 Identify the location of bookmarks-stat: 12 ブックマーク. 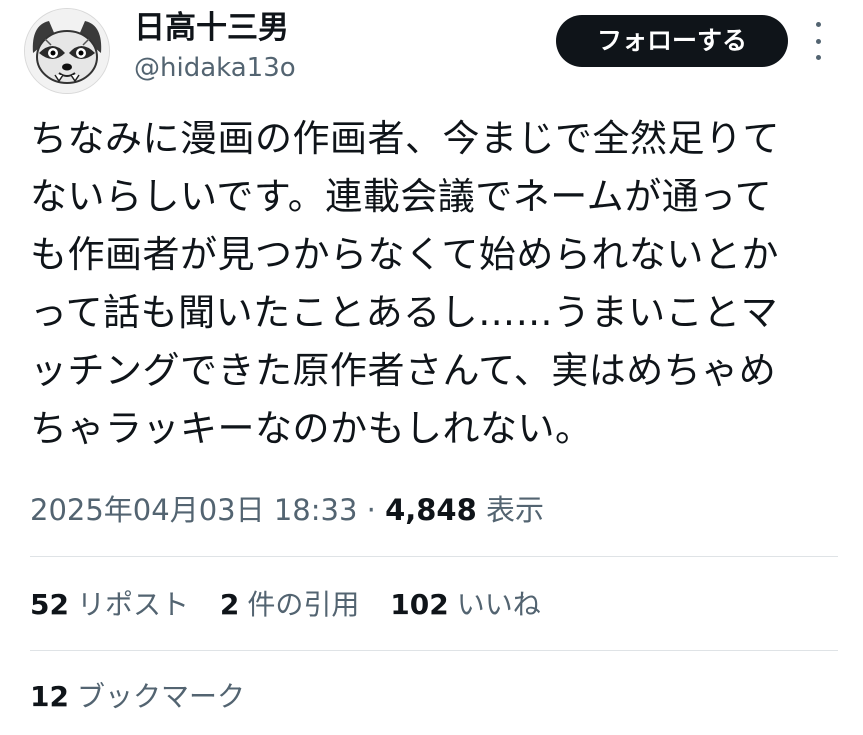
(137, 697).